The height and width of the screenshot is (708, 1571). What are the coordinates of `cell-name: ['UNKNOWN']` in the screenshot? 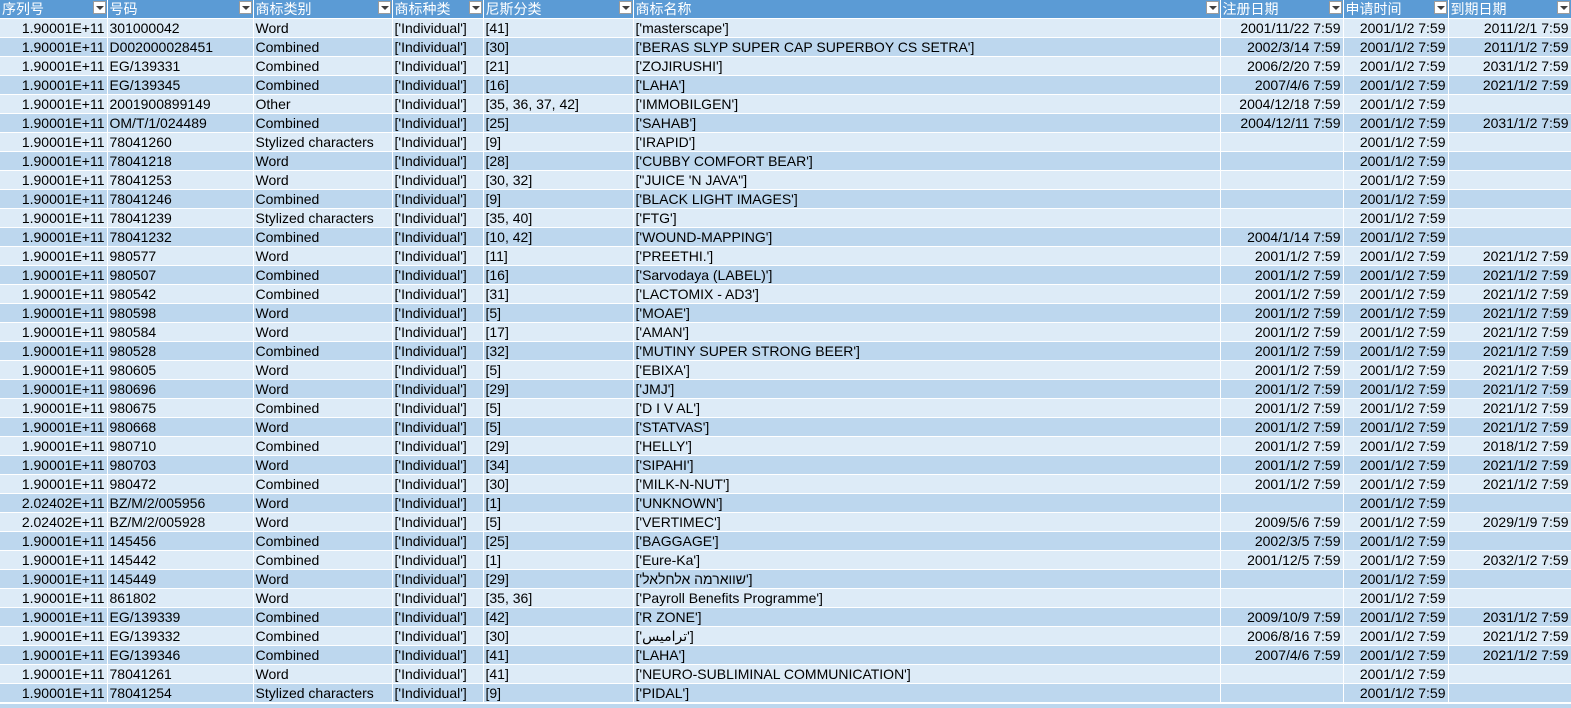 It's located at (927, 503).